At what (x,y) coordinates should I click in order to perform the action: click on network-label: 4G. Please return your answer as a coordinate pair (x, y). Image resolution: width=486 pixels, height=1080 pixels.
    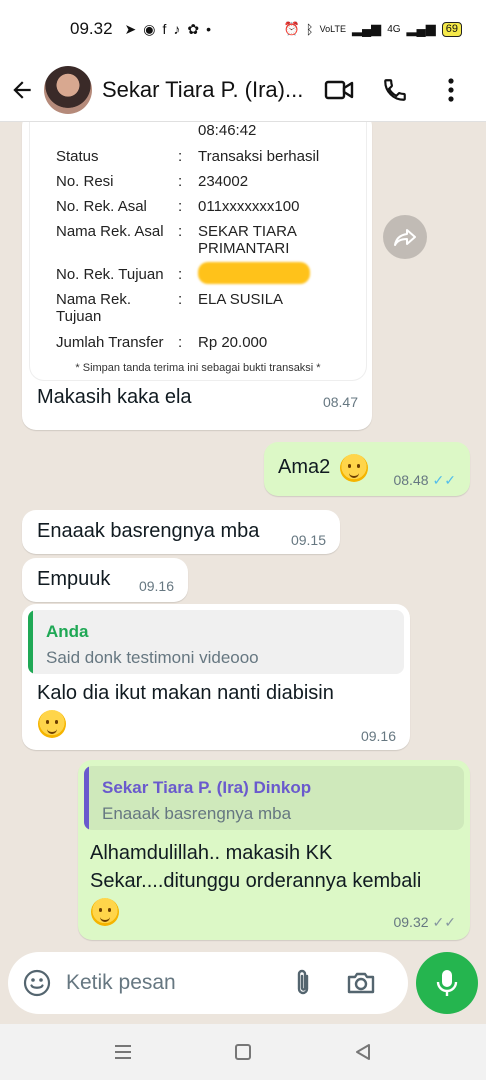
    Looking at the image, I should click on (394, 29).